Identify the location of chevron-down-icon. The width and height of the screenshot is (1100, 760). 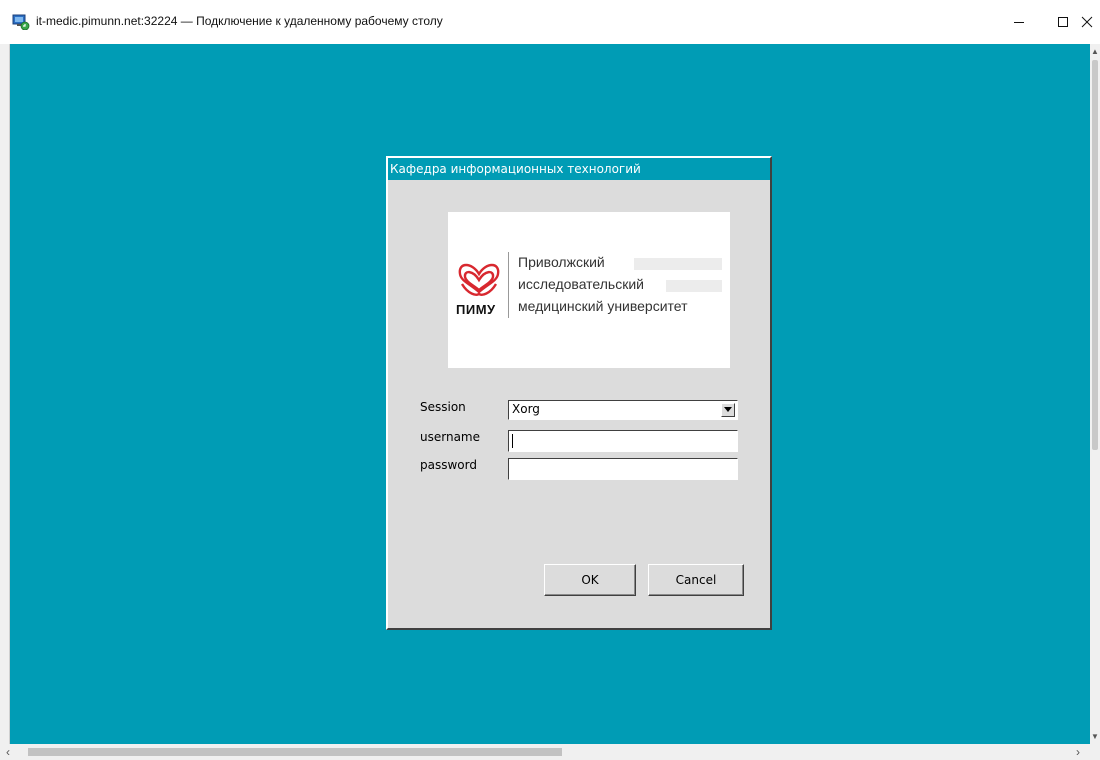
(728, 409).